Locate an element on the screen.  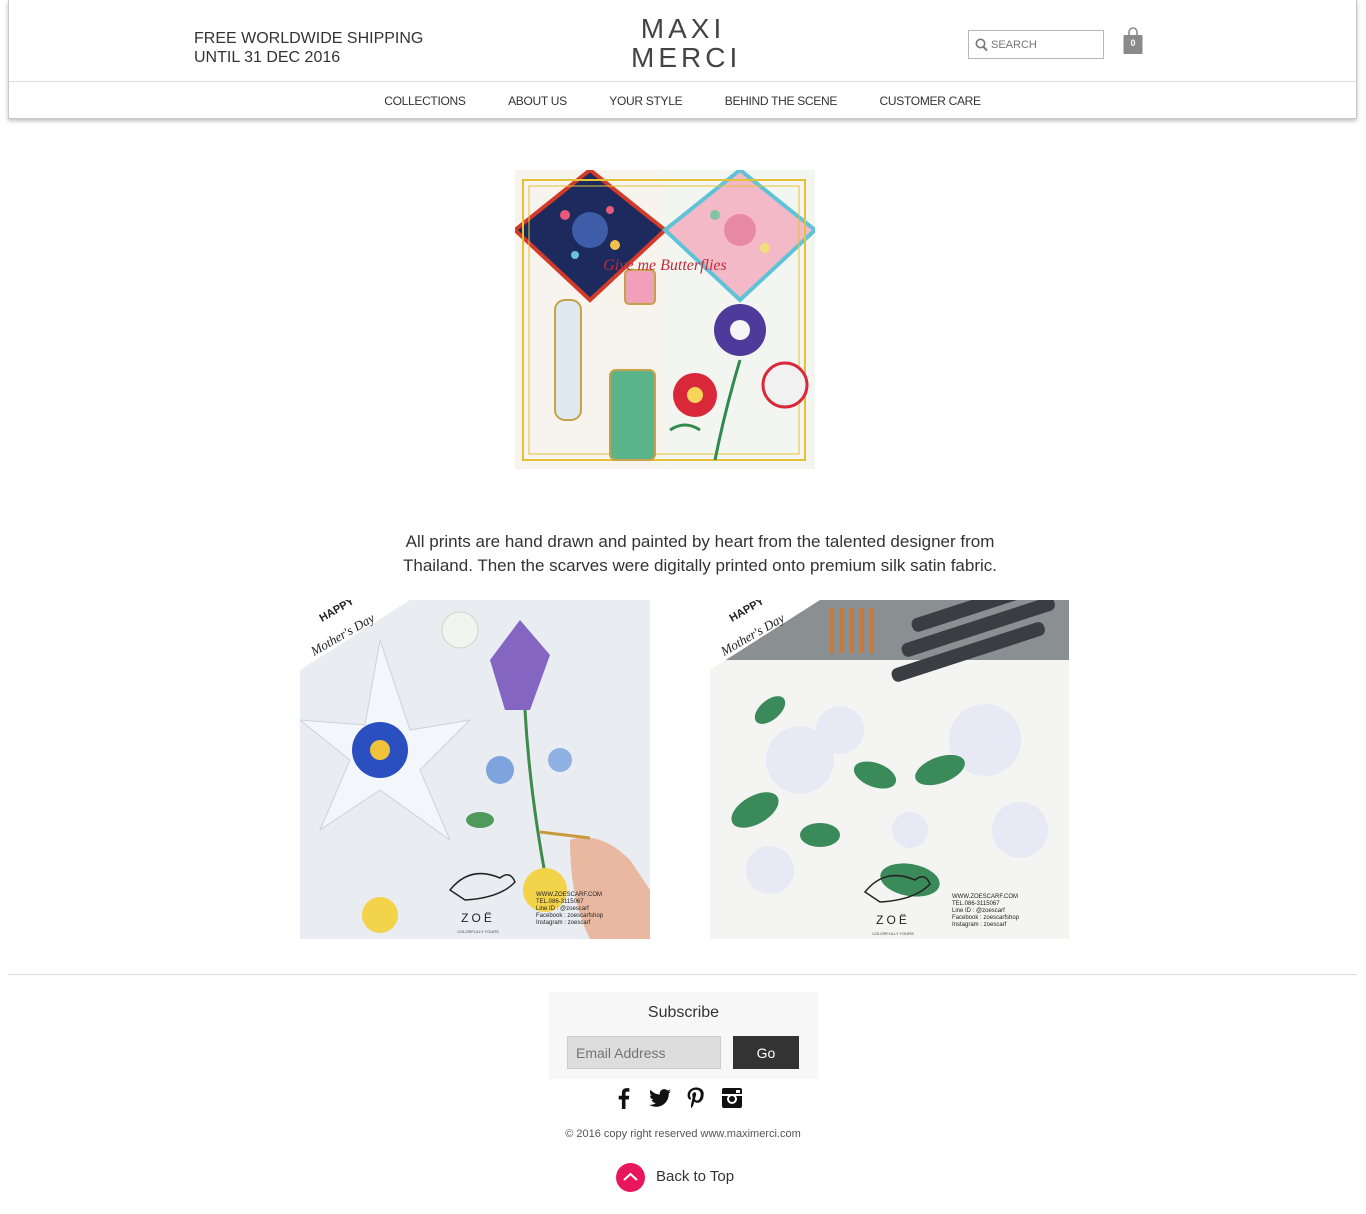
logo-line-1: MAXI is located at coordinates (683, 28).